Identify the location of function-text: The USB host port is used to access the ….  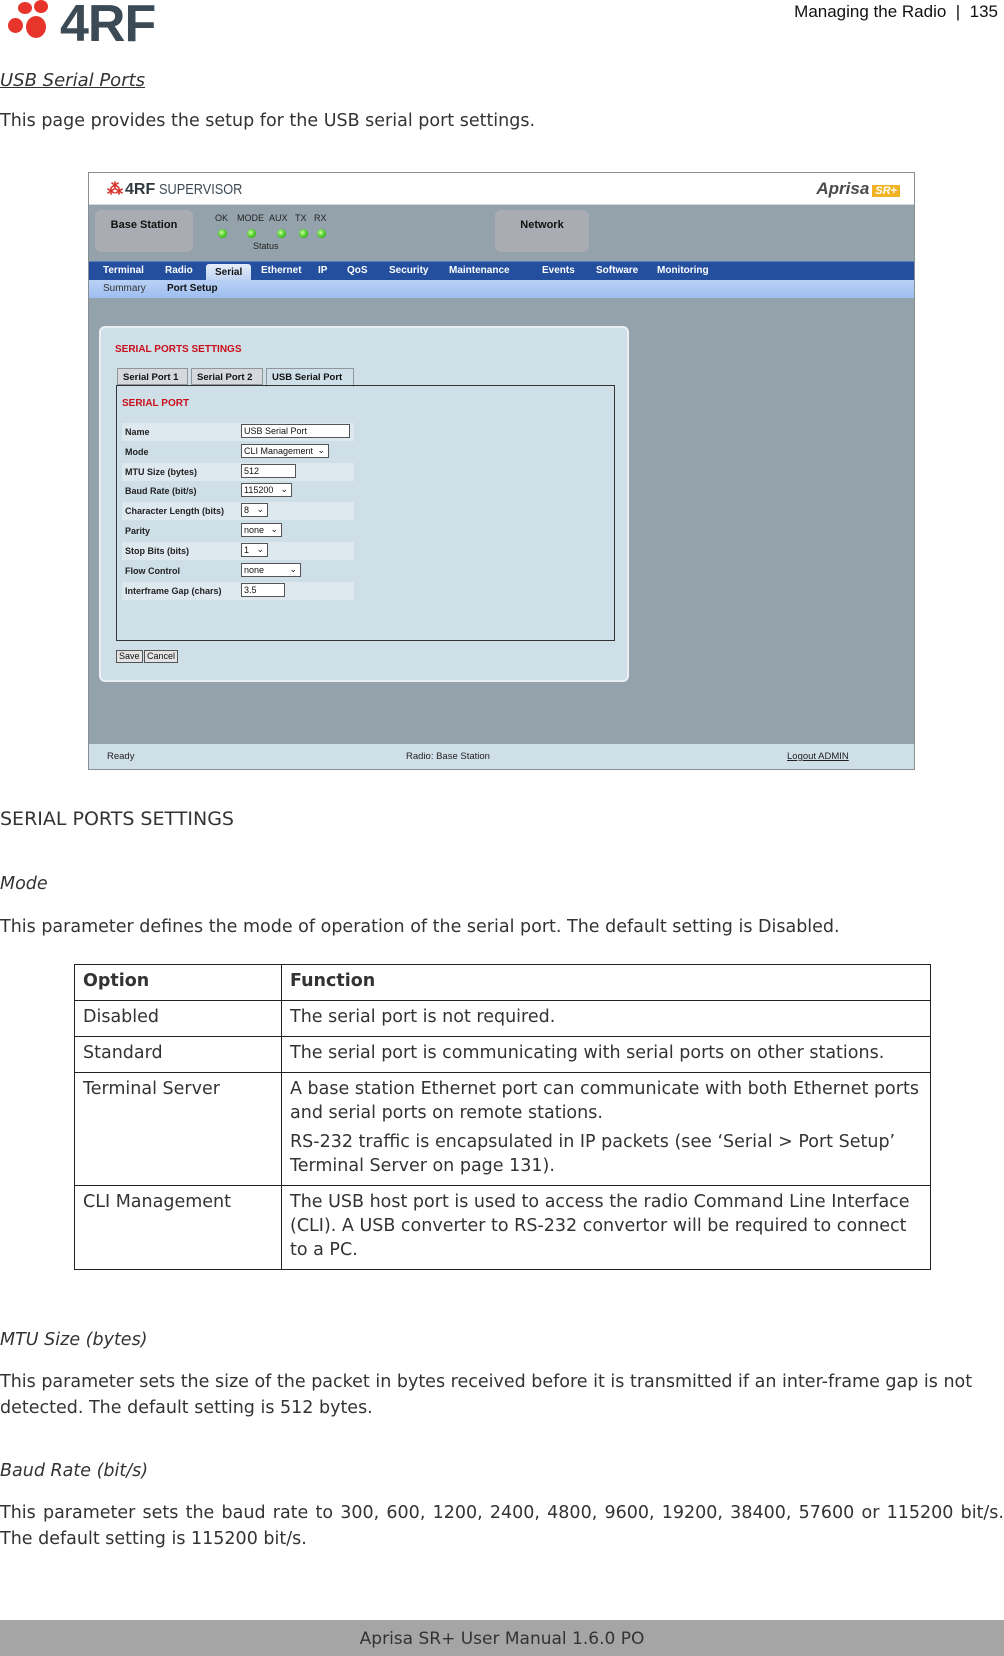
(600, 1226).